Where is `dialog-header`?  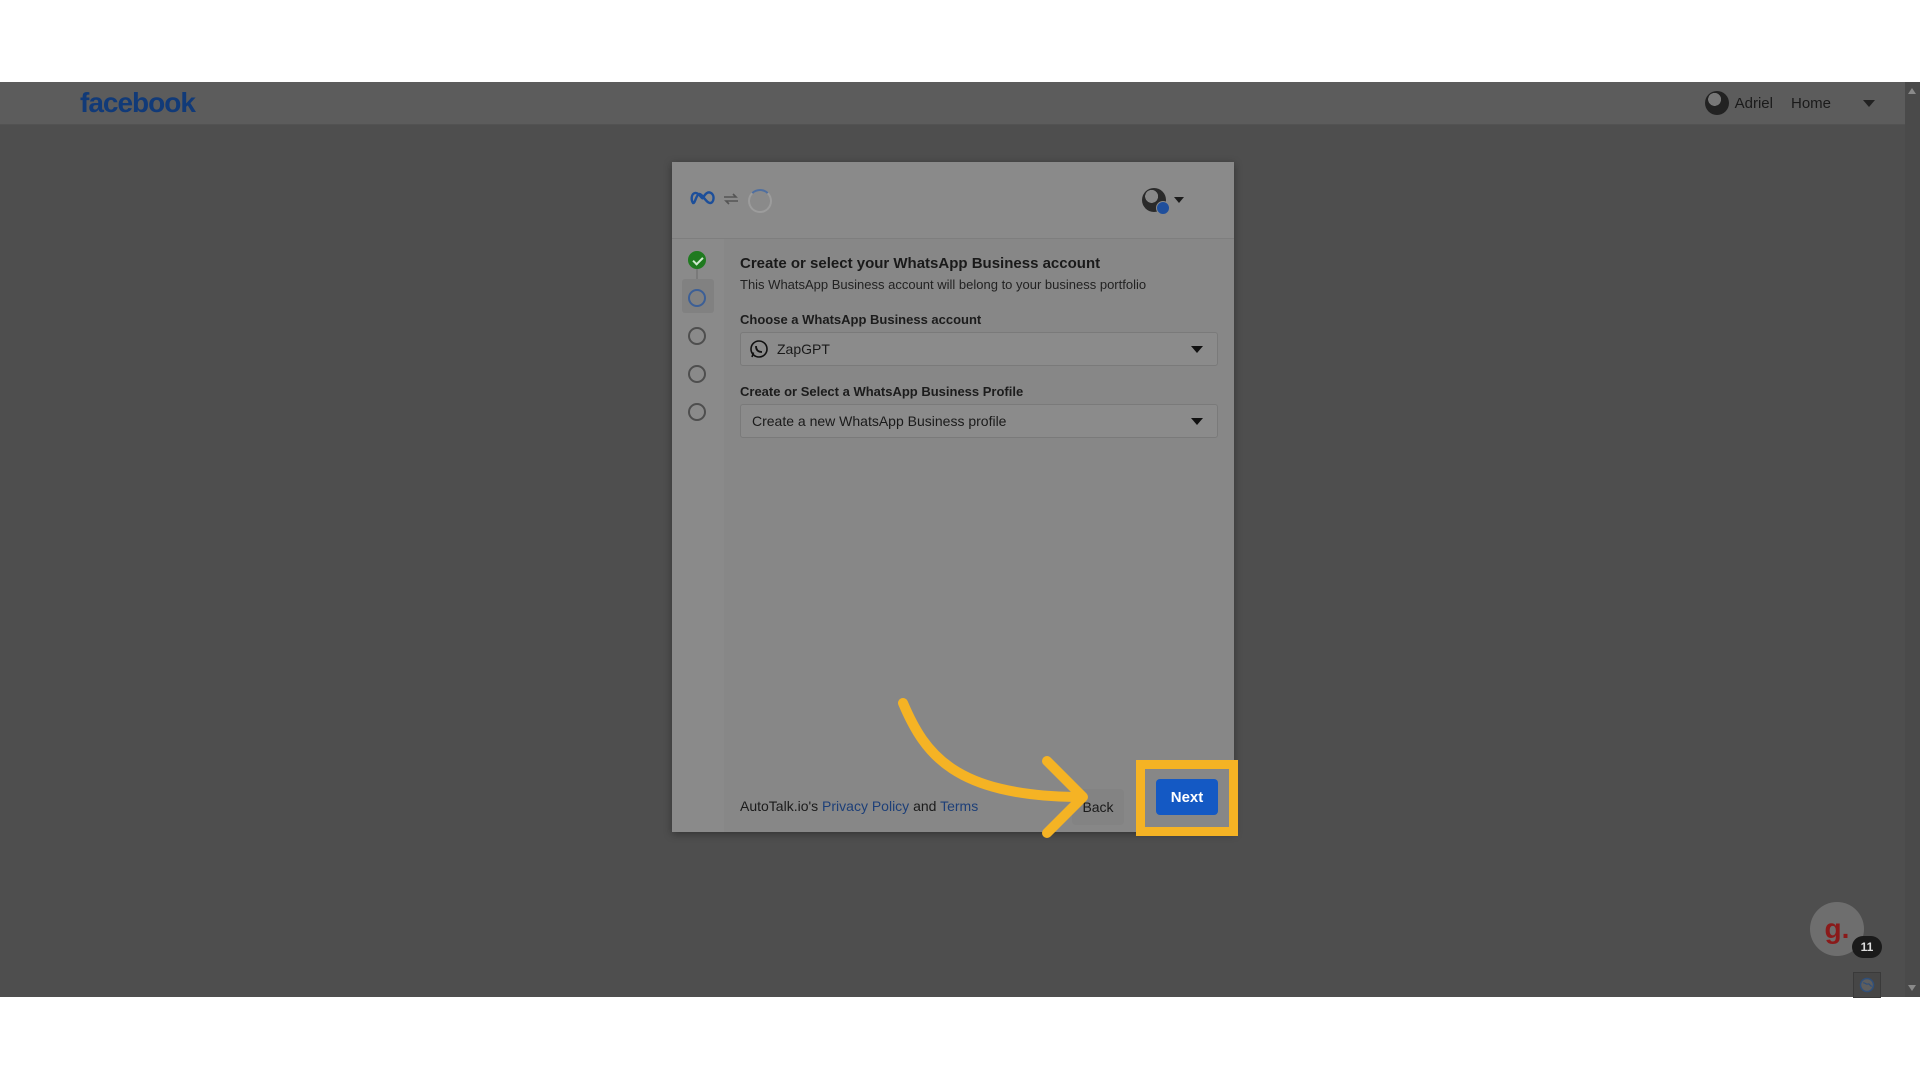 dialog-header is located at coordinates (953, 200).